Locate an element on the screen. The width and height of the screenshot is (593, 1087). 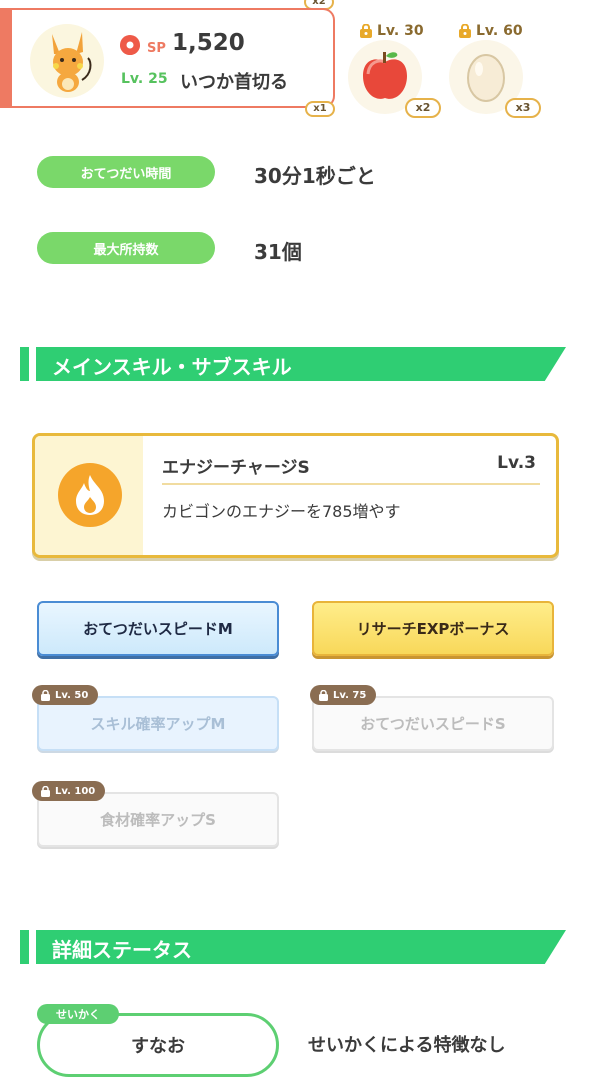
max-carry-value: 31個 is located at coordinates (278, 252).